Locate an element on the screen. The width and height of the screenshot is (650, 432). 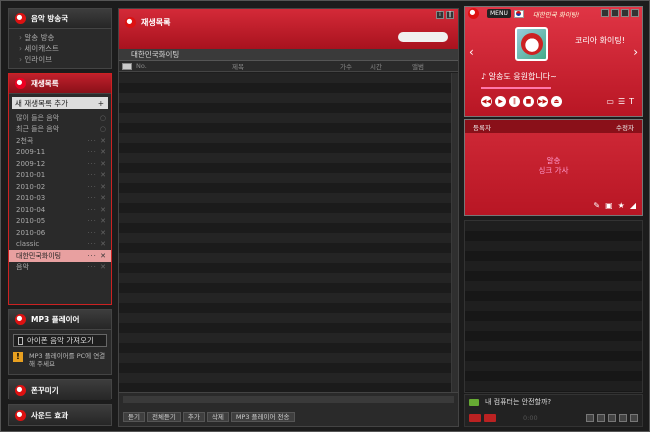
mp3-send-button: MP3 플레이어 전송 is located at coordinates (262, 417).